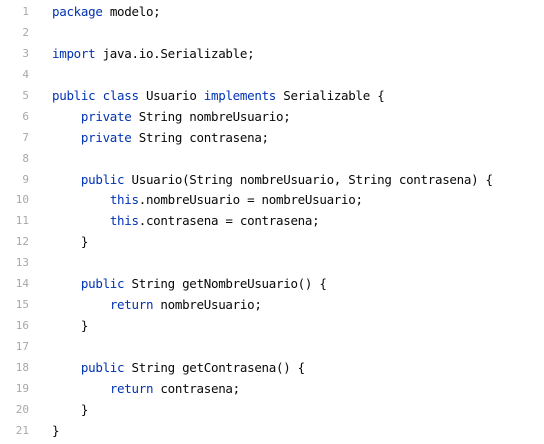 This screenshot has width=544, height=444. What do you see at coordinates (25, 95) in the screenshot?
I see `line-number: 5` at bounding box center [25, 95].